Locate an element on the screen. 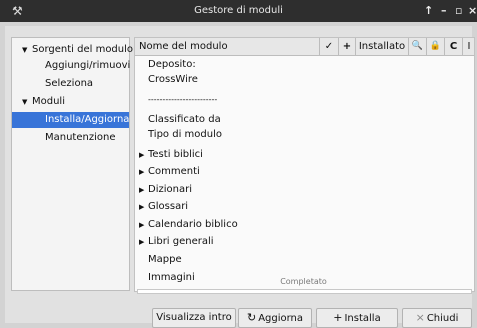 This screenshot has width=477, height=328. row-label: Tipo di modulo is located at coordinates (185, 134).